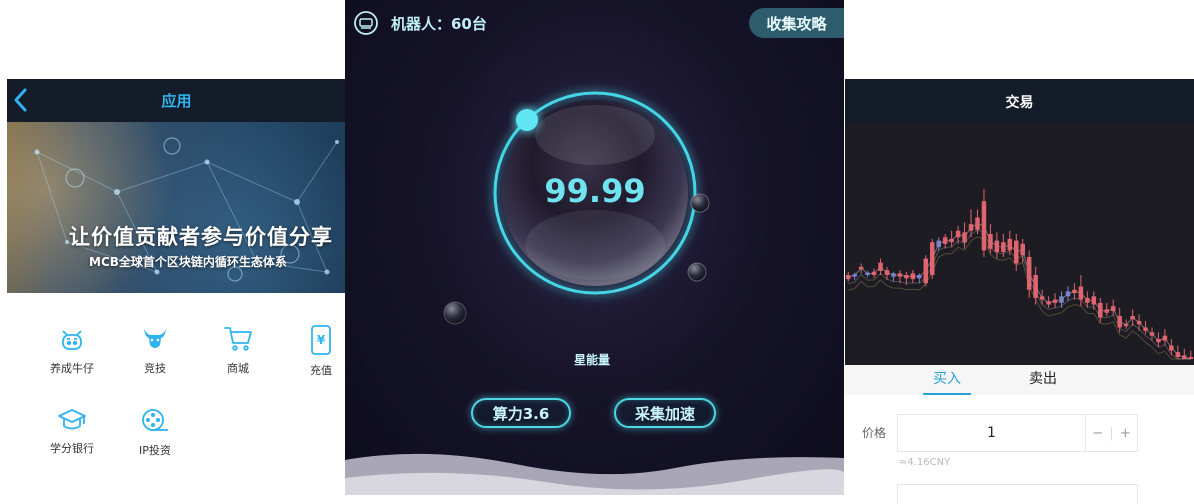 The image size is (1194, 504). What do you see at coordinates (21, 100) in the screenshot?
I see `chevron-left-icon` at bounding box center [21, 100].